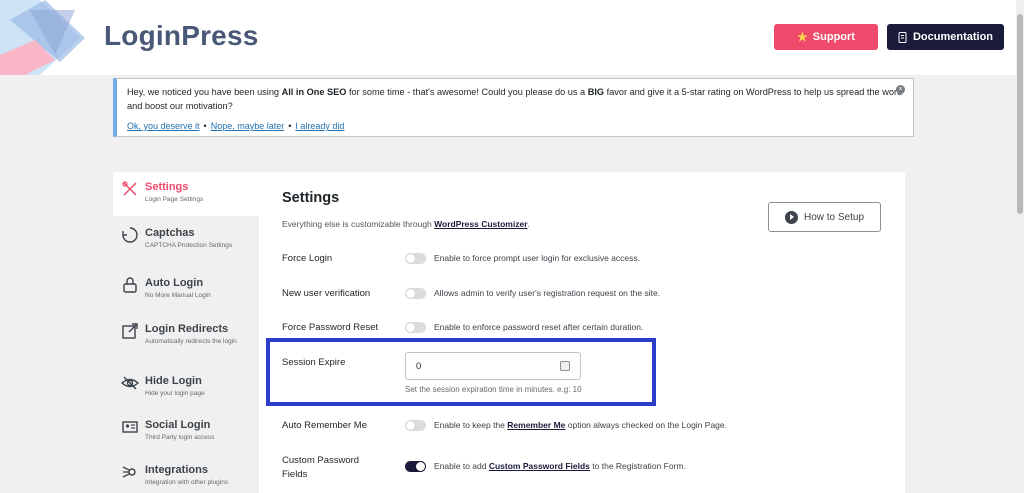  Describe the element at coordinates (163, 126) in the screenshot. I see `notice-link-ok: Ok, you deserve it` at that location.